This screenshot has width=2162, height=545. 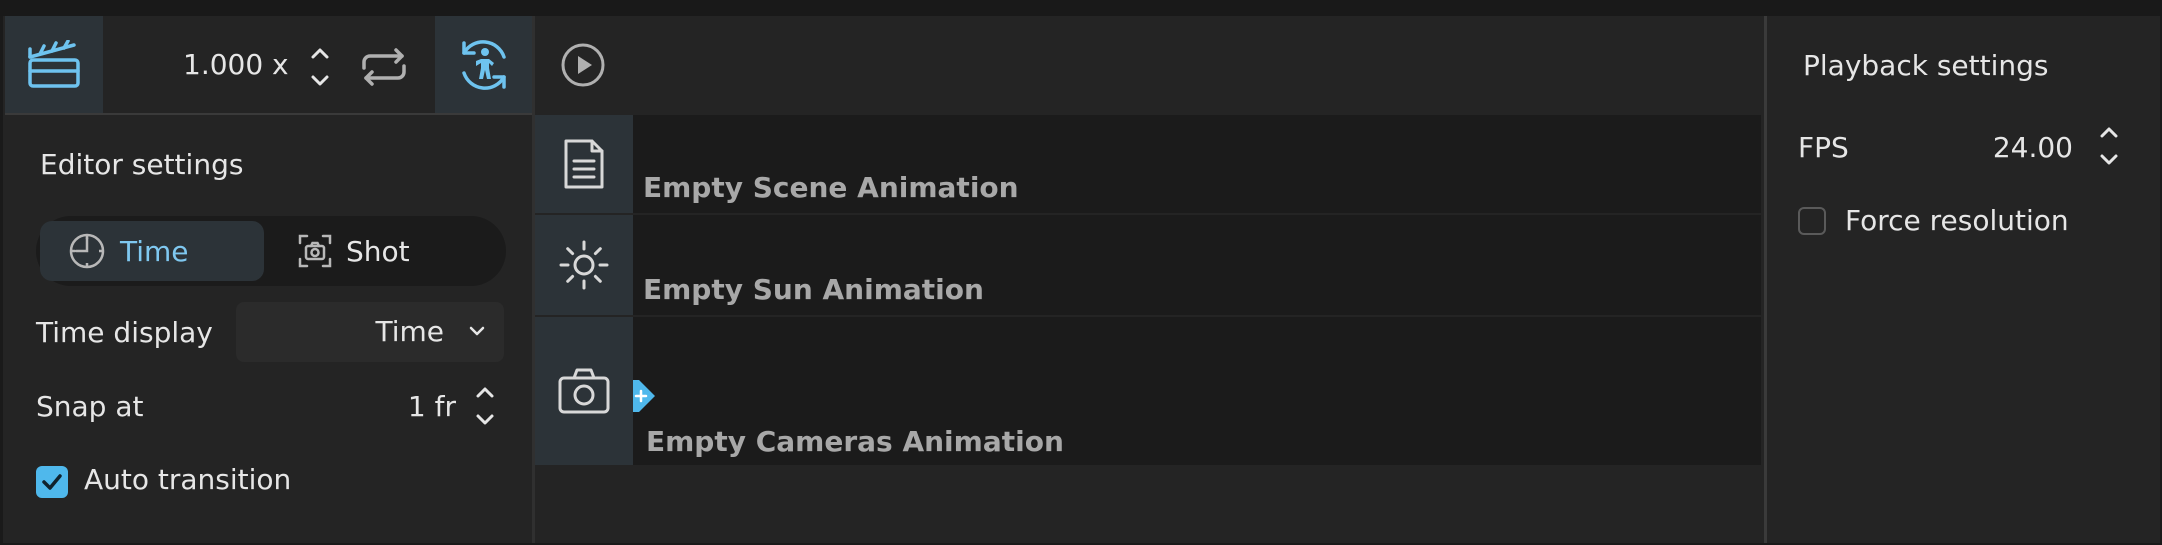 I want to click on snap-at-label: Snap at, so click(x=90, y=406).